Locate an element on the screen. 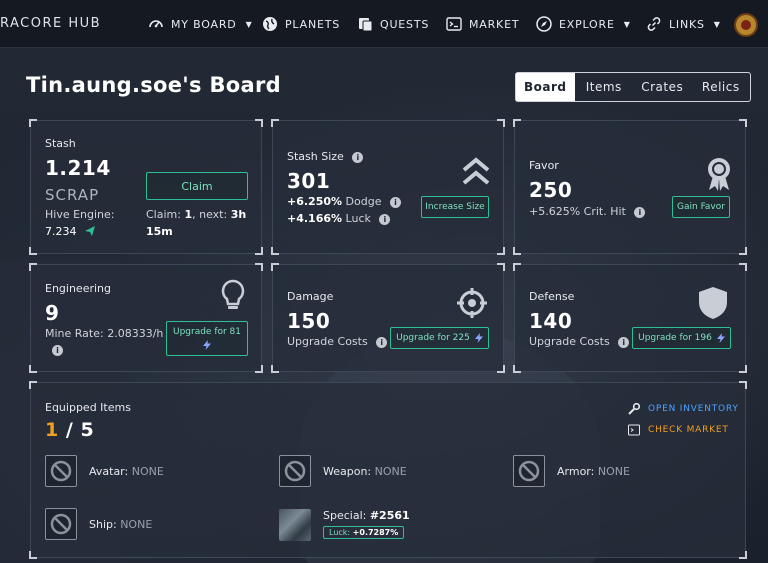 This screenshot has width=768, height=563. user-avatar is located at coordinates (746, 25).